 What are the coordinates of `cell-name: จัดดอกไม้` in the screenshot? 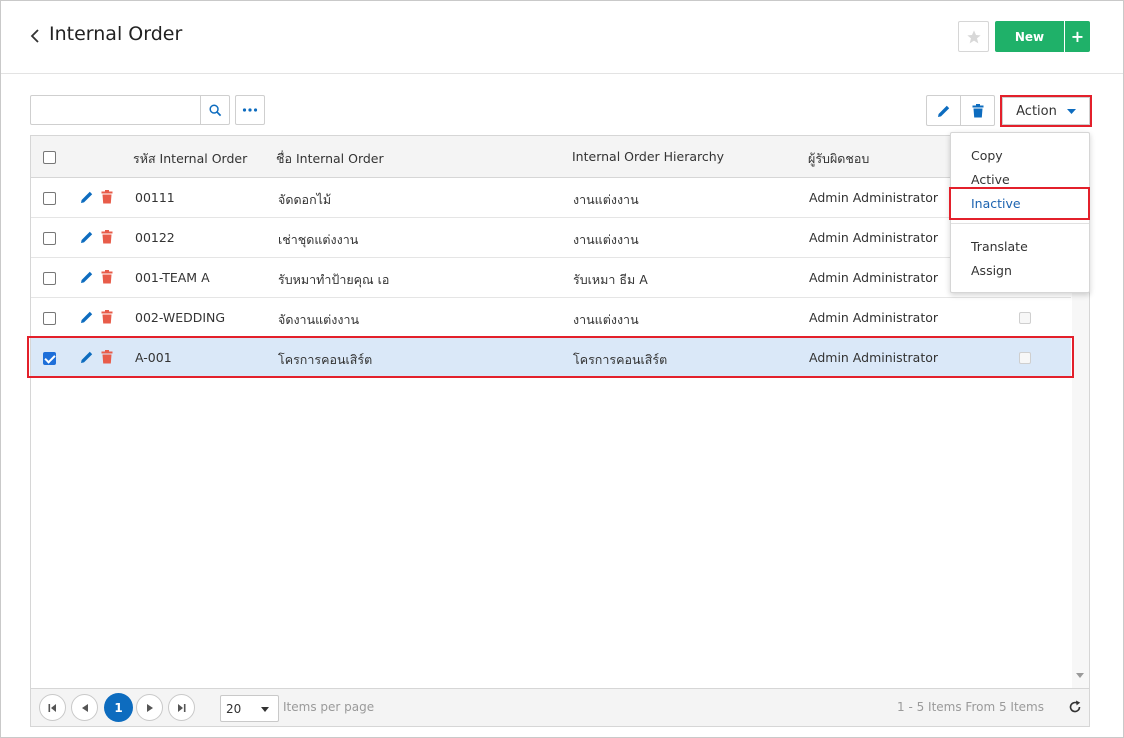 It's located at (305, 199).